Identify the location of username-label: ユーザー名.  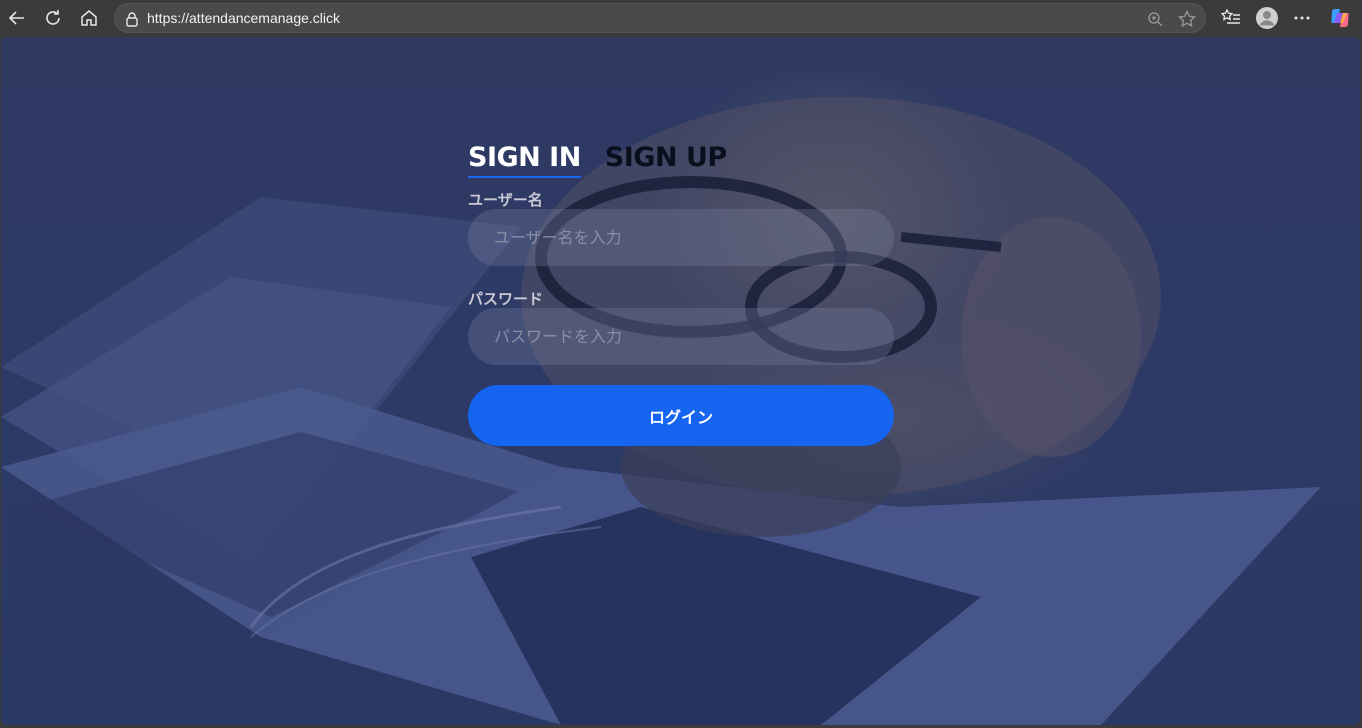
(505, 200).